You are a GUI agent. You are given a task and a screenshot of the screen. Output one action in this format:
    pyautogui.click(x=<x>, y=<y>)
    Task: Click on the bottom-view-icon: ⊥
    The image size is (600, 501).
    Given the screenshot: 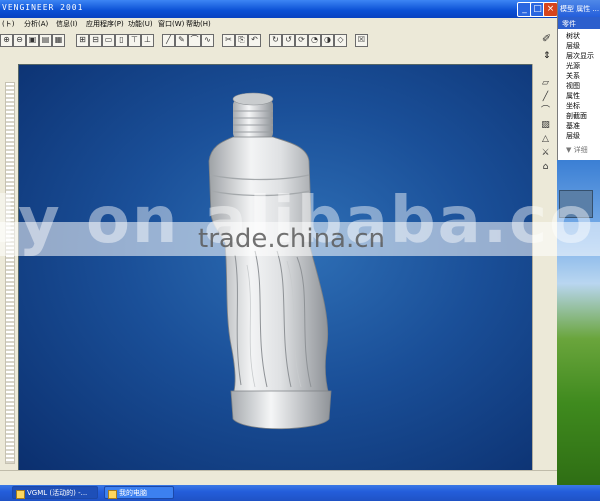 What is the action you would take?
    pyautogui.click(x=147, y=40)
    